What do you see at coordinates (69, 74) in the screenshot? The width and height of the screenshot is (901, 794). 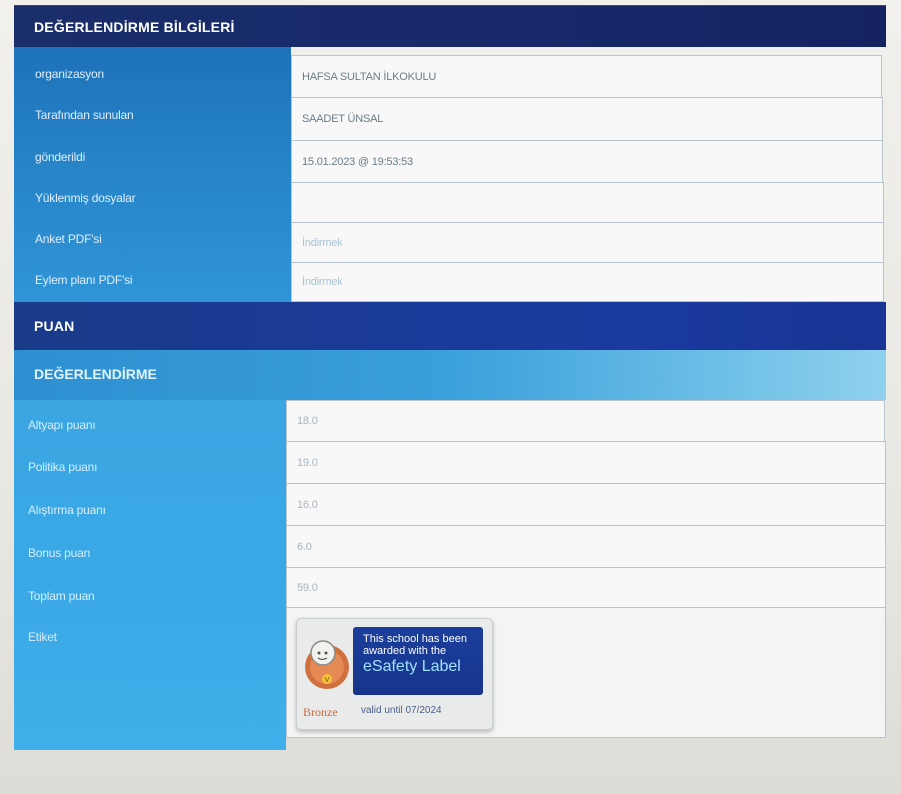 I see `row-label-organization: organizasyon` at bounding box center [69, 74].